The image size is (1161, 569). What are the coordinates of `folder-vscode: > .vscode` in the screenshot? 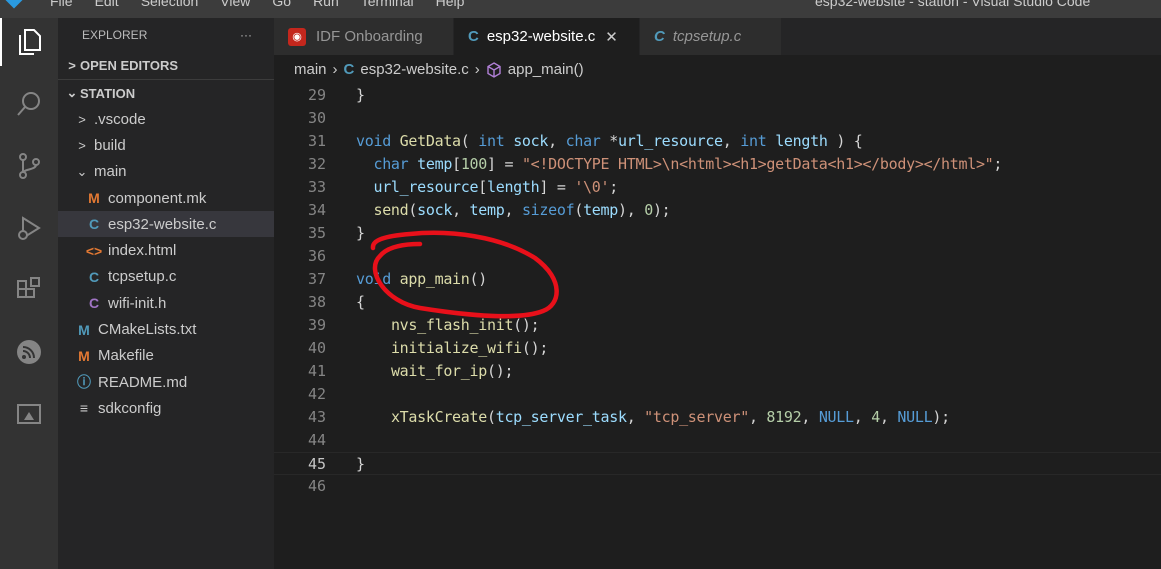 It's located at (166, 119).